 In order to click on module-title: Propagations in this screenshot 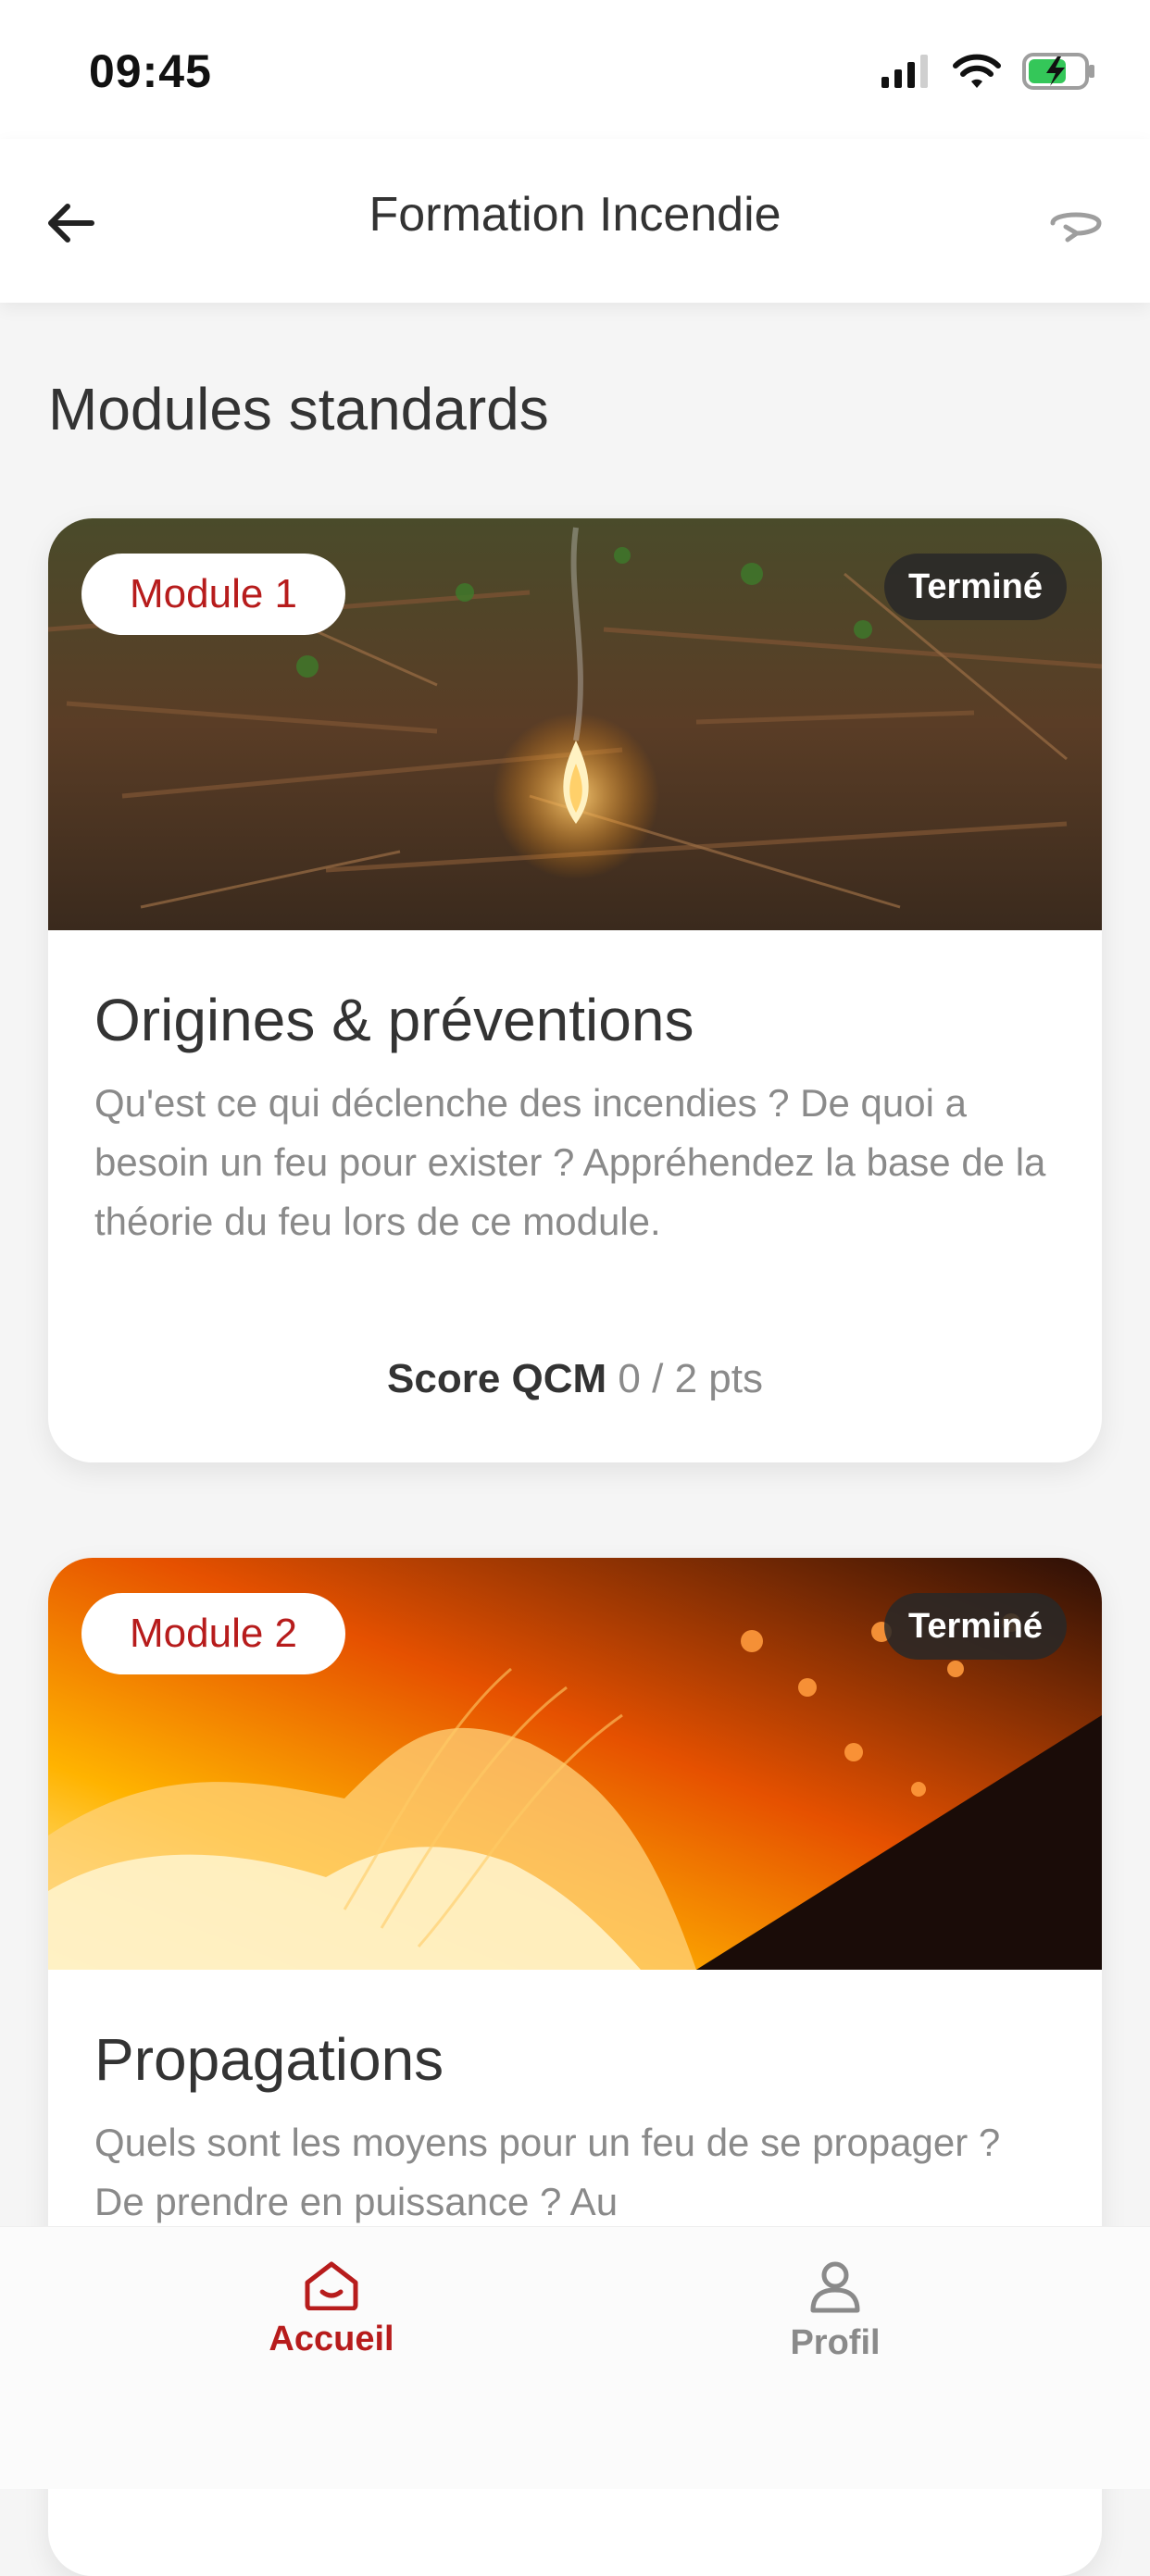, I will do `click(269, 2059)`.